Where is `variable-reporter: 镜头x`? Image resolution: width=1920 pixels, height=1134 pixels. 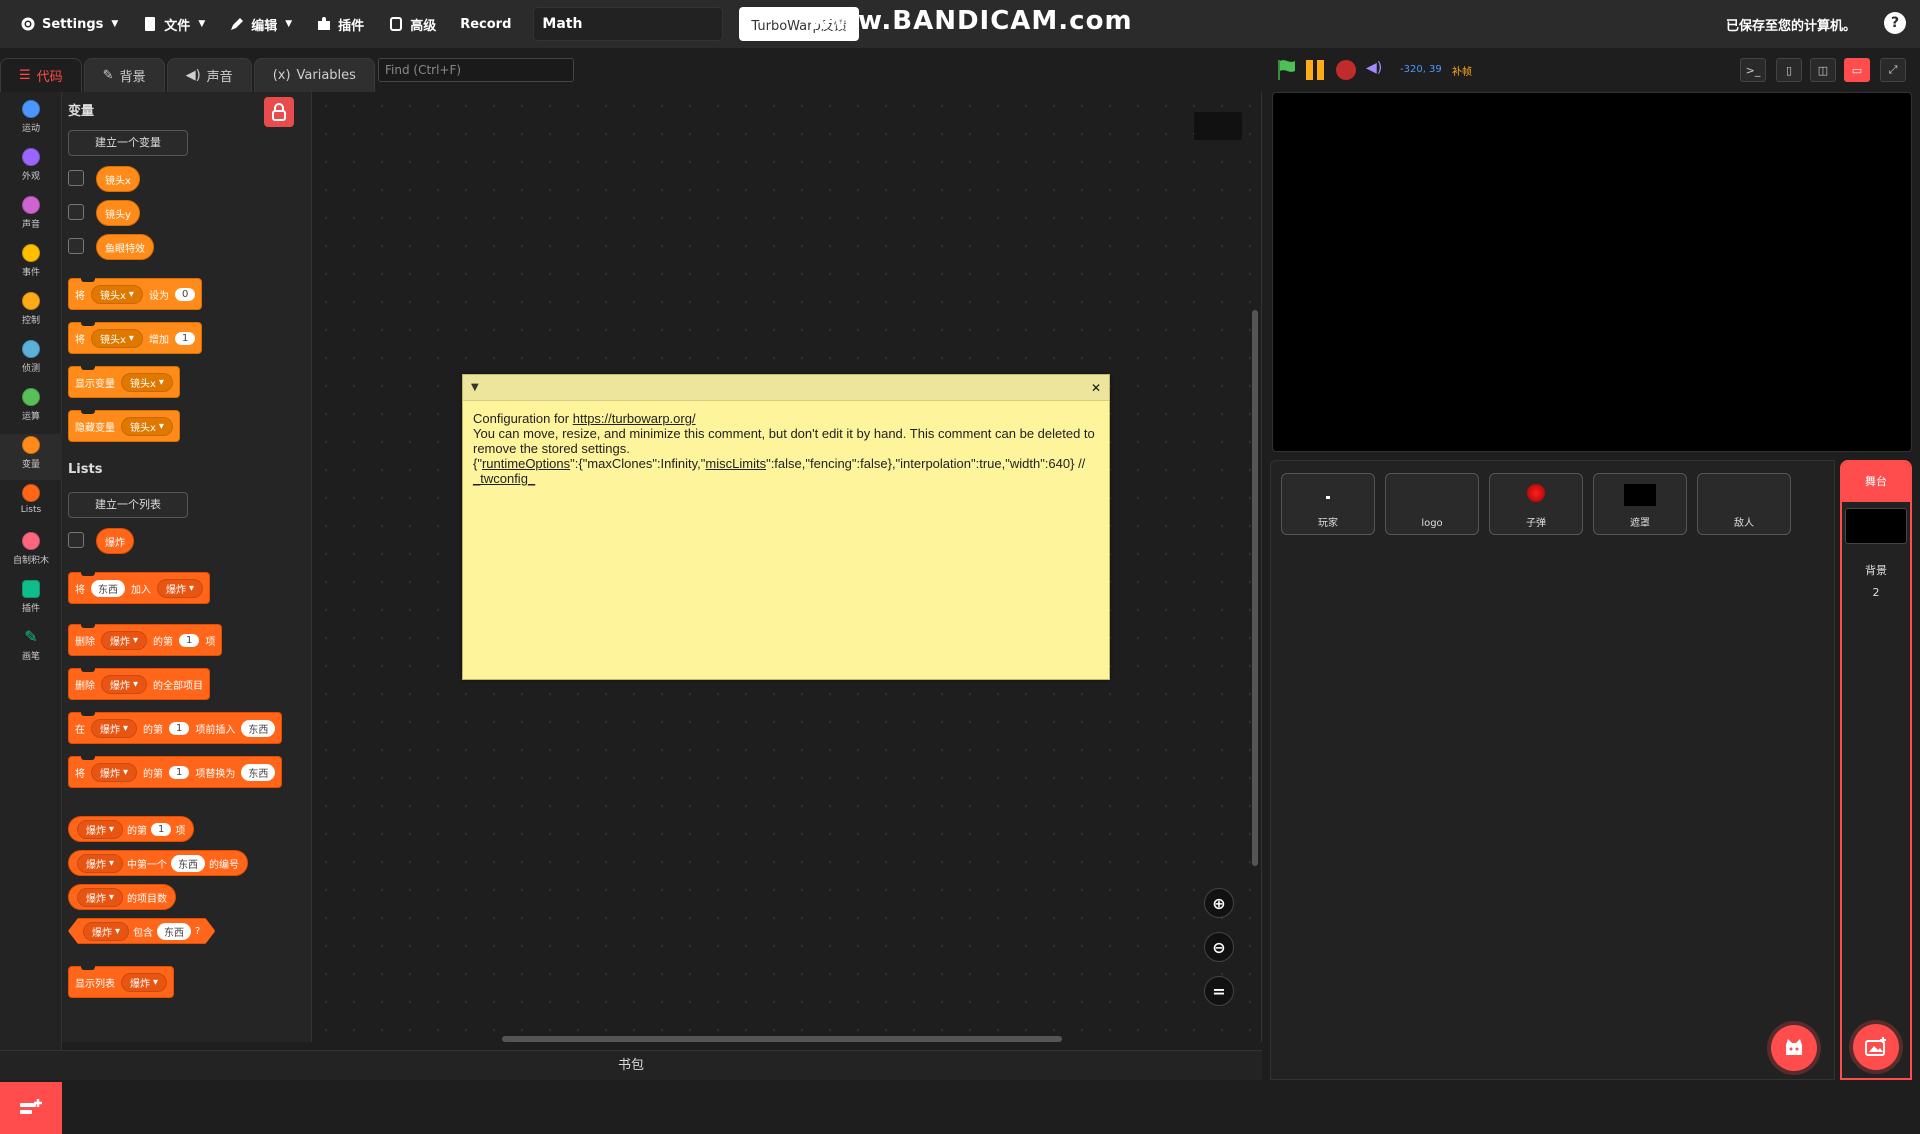 variable-reporter: 镜头x is located at coordinates (118, 179).